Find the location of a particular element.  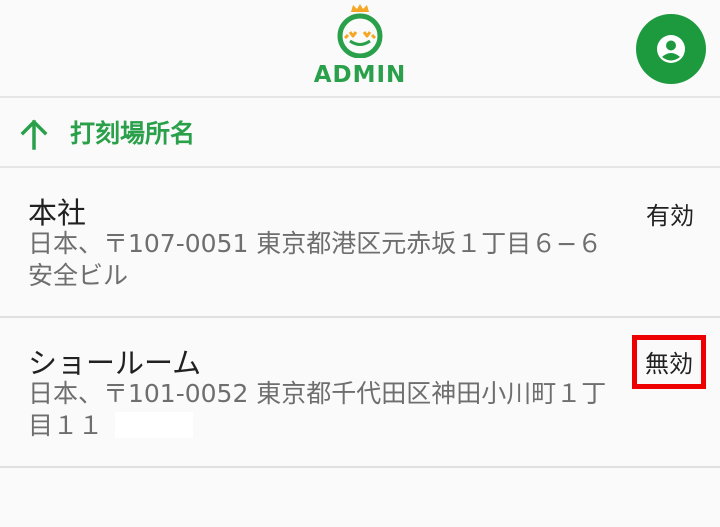

status-label: 有効 is located at coordinates (670, 216).